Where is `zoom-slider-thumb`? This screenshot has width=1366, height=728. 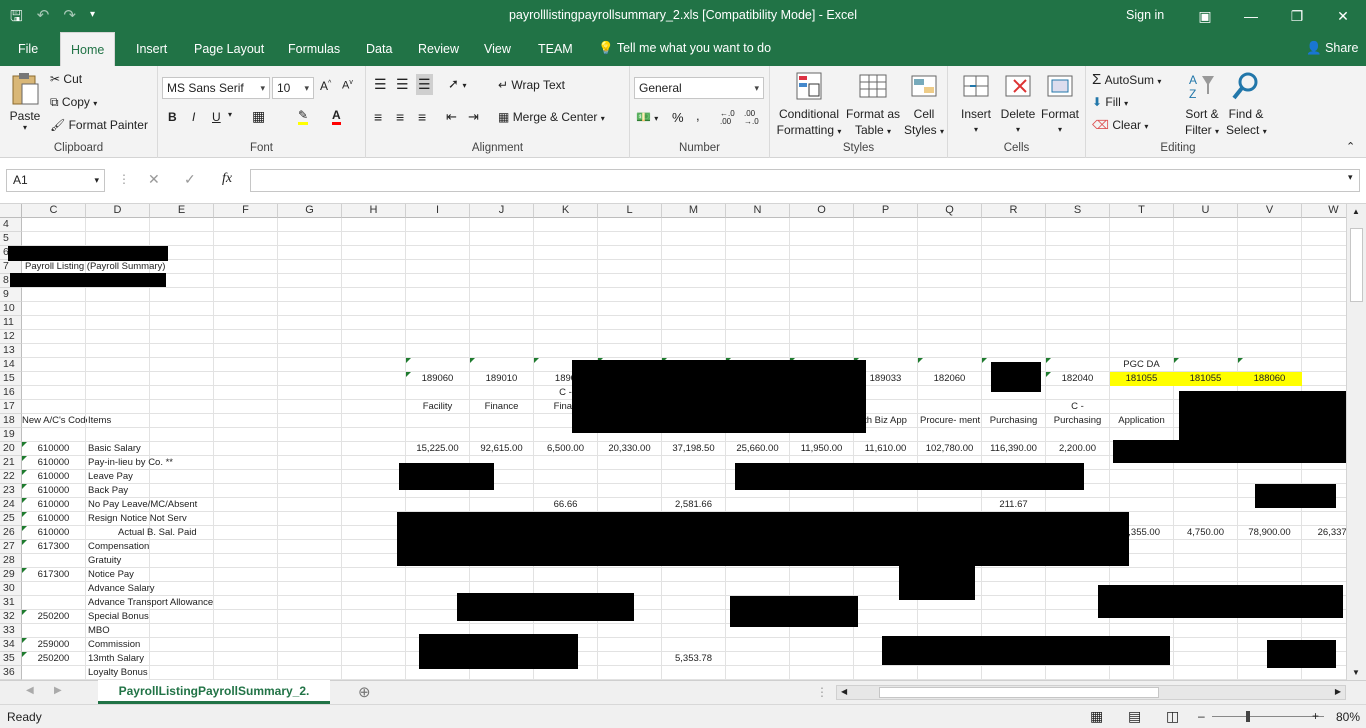
zoom-slider-thumb is located at coordinates (1248, 716).